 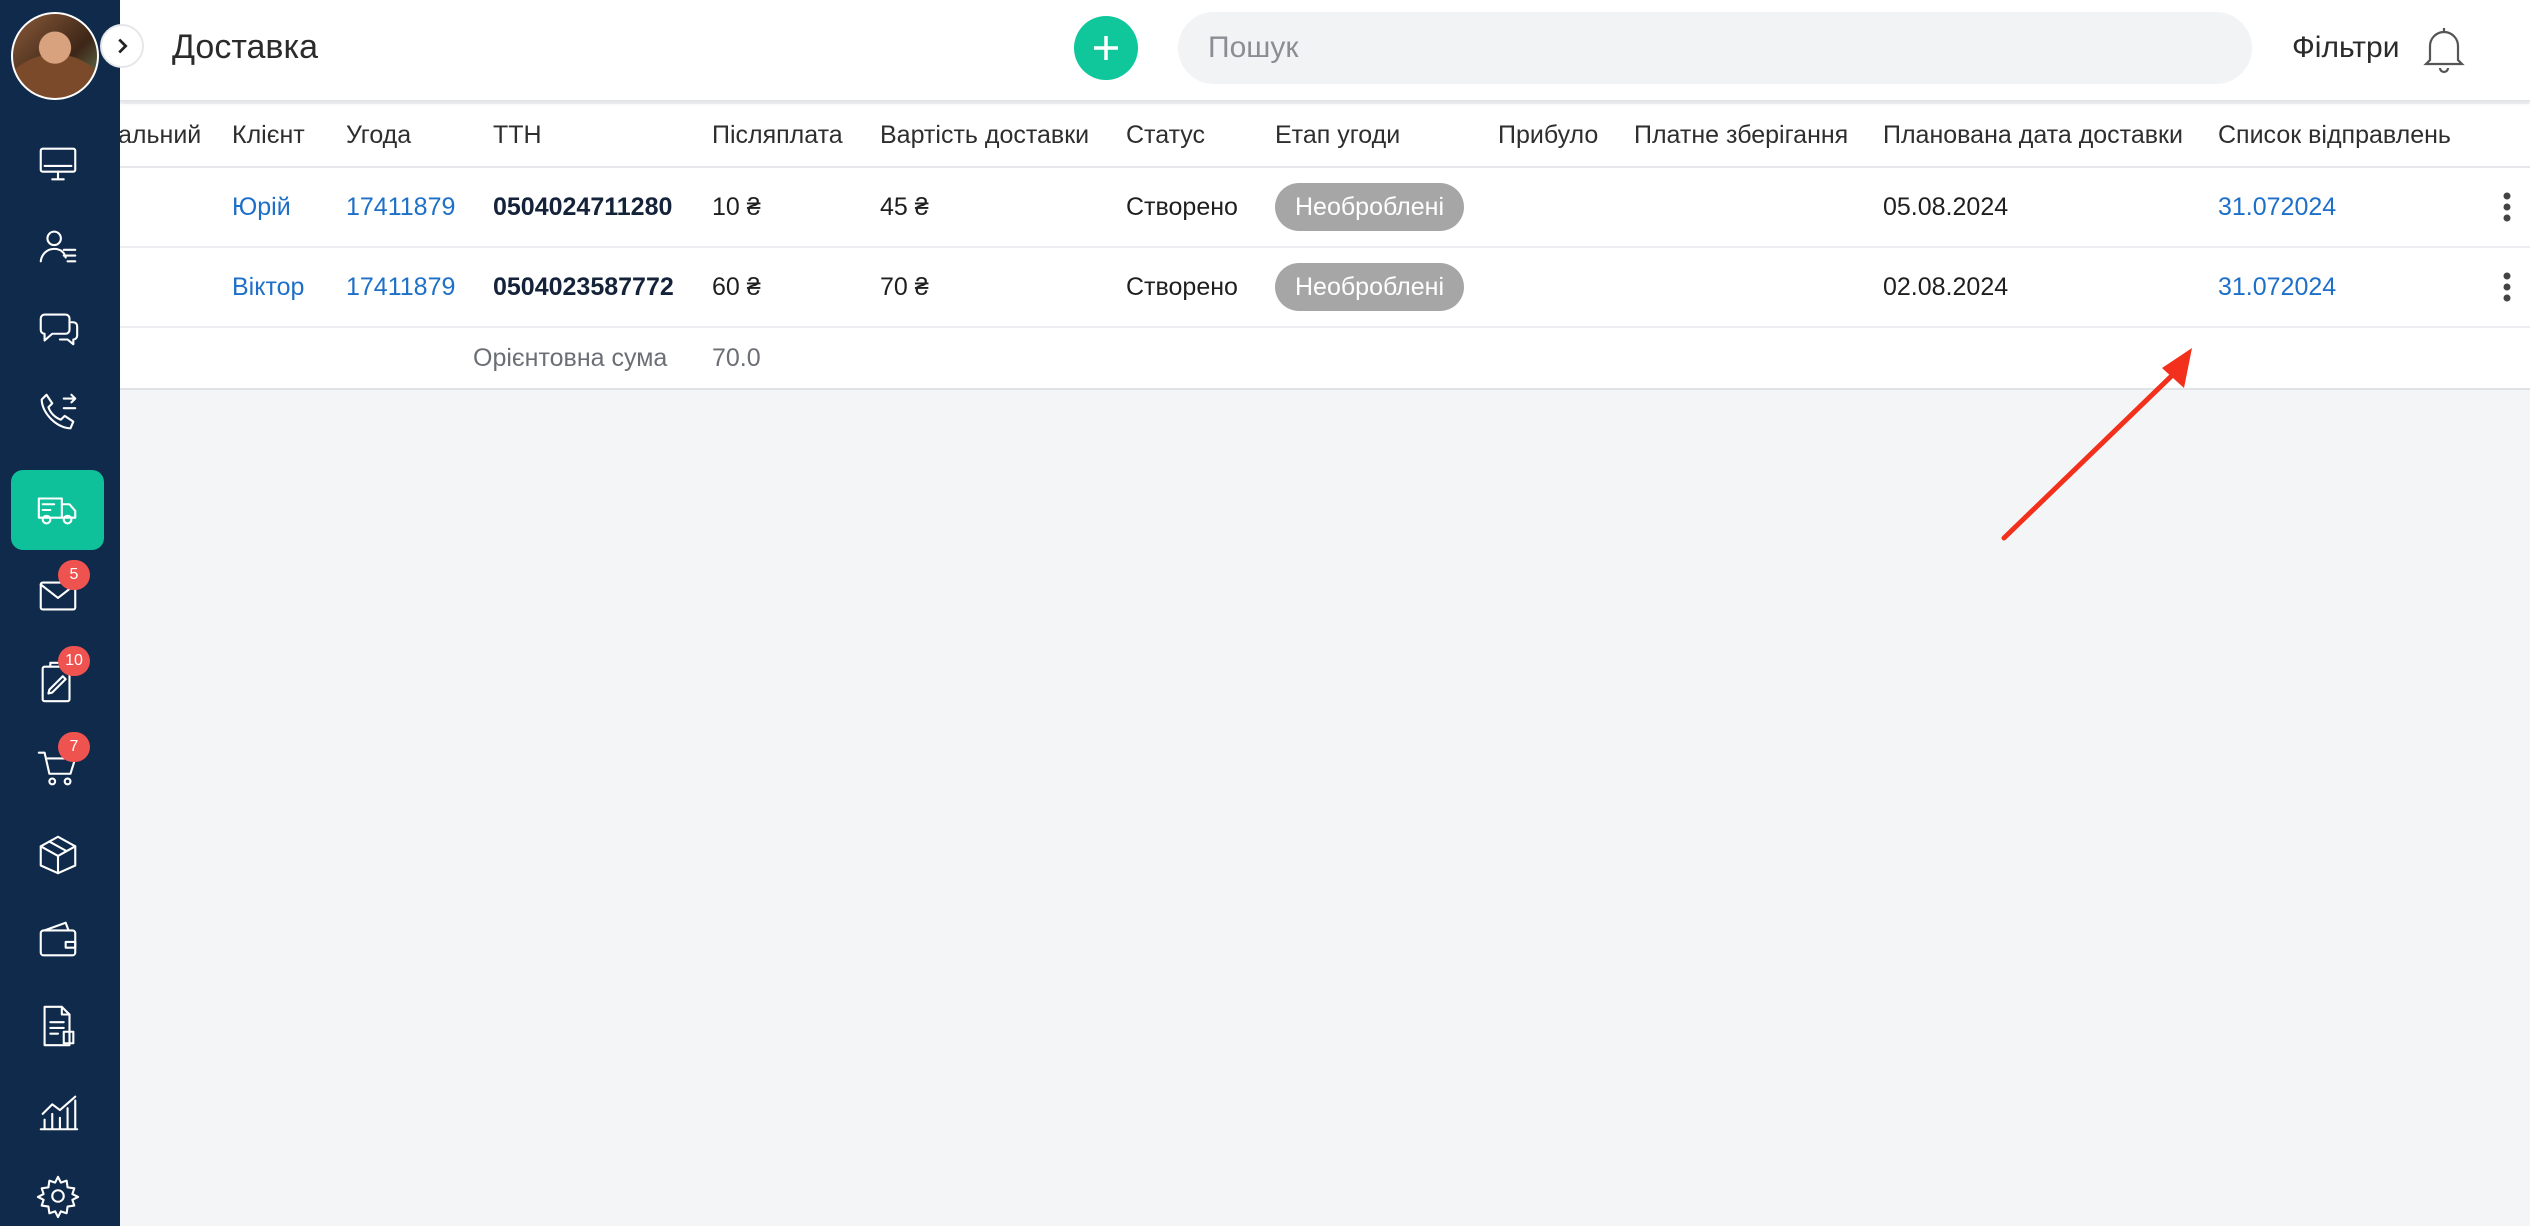 What do you see at coordinates (2334, 135) in the screenshot?
I see `column-header: Список відправлень` at bounding box center [2334, 135].